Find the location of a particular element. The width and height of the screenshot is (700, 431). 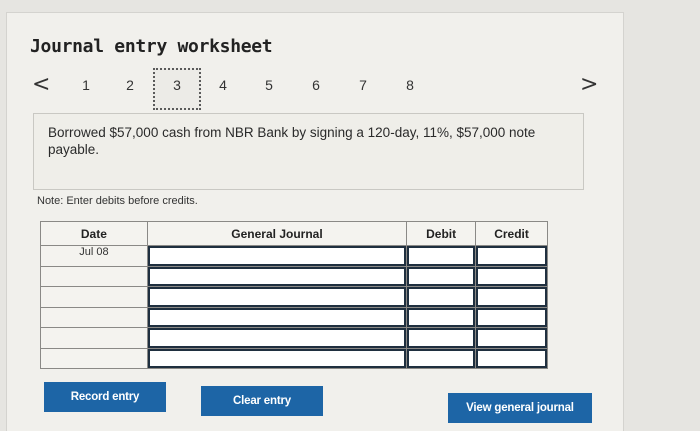

page-title: Journal entry worksheet is located at coordinates (151, 46).